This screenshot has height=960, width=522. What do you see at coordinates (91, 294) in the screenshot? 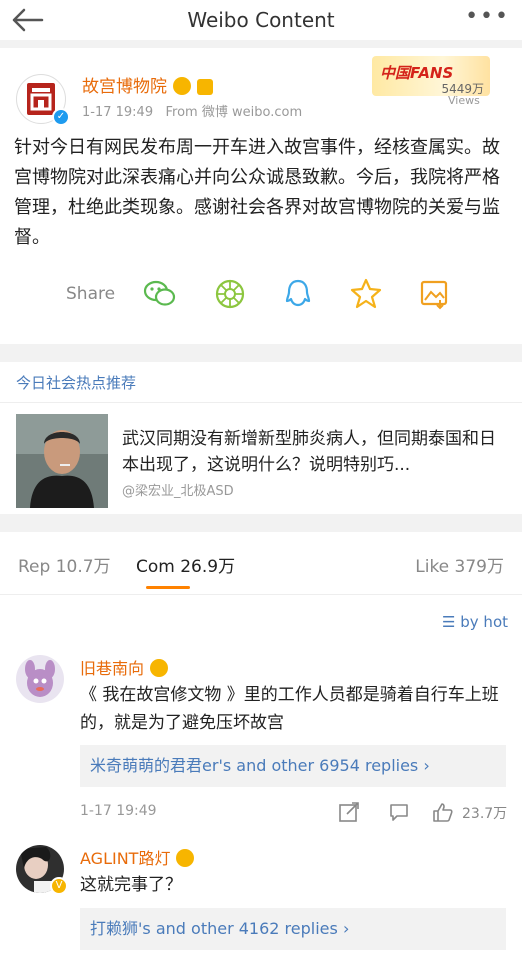
I see `share-label: Share` at bounding box center [91, 294].